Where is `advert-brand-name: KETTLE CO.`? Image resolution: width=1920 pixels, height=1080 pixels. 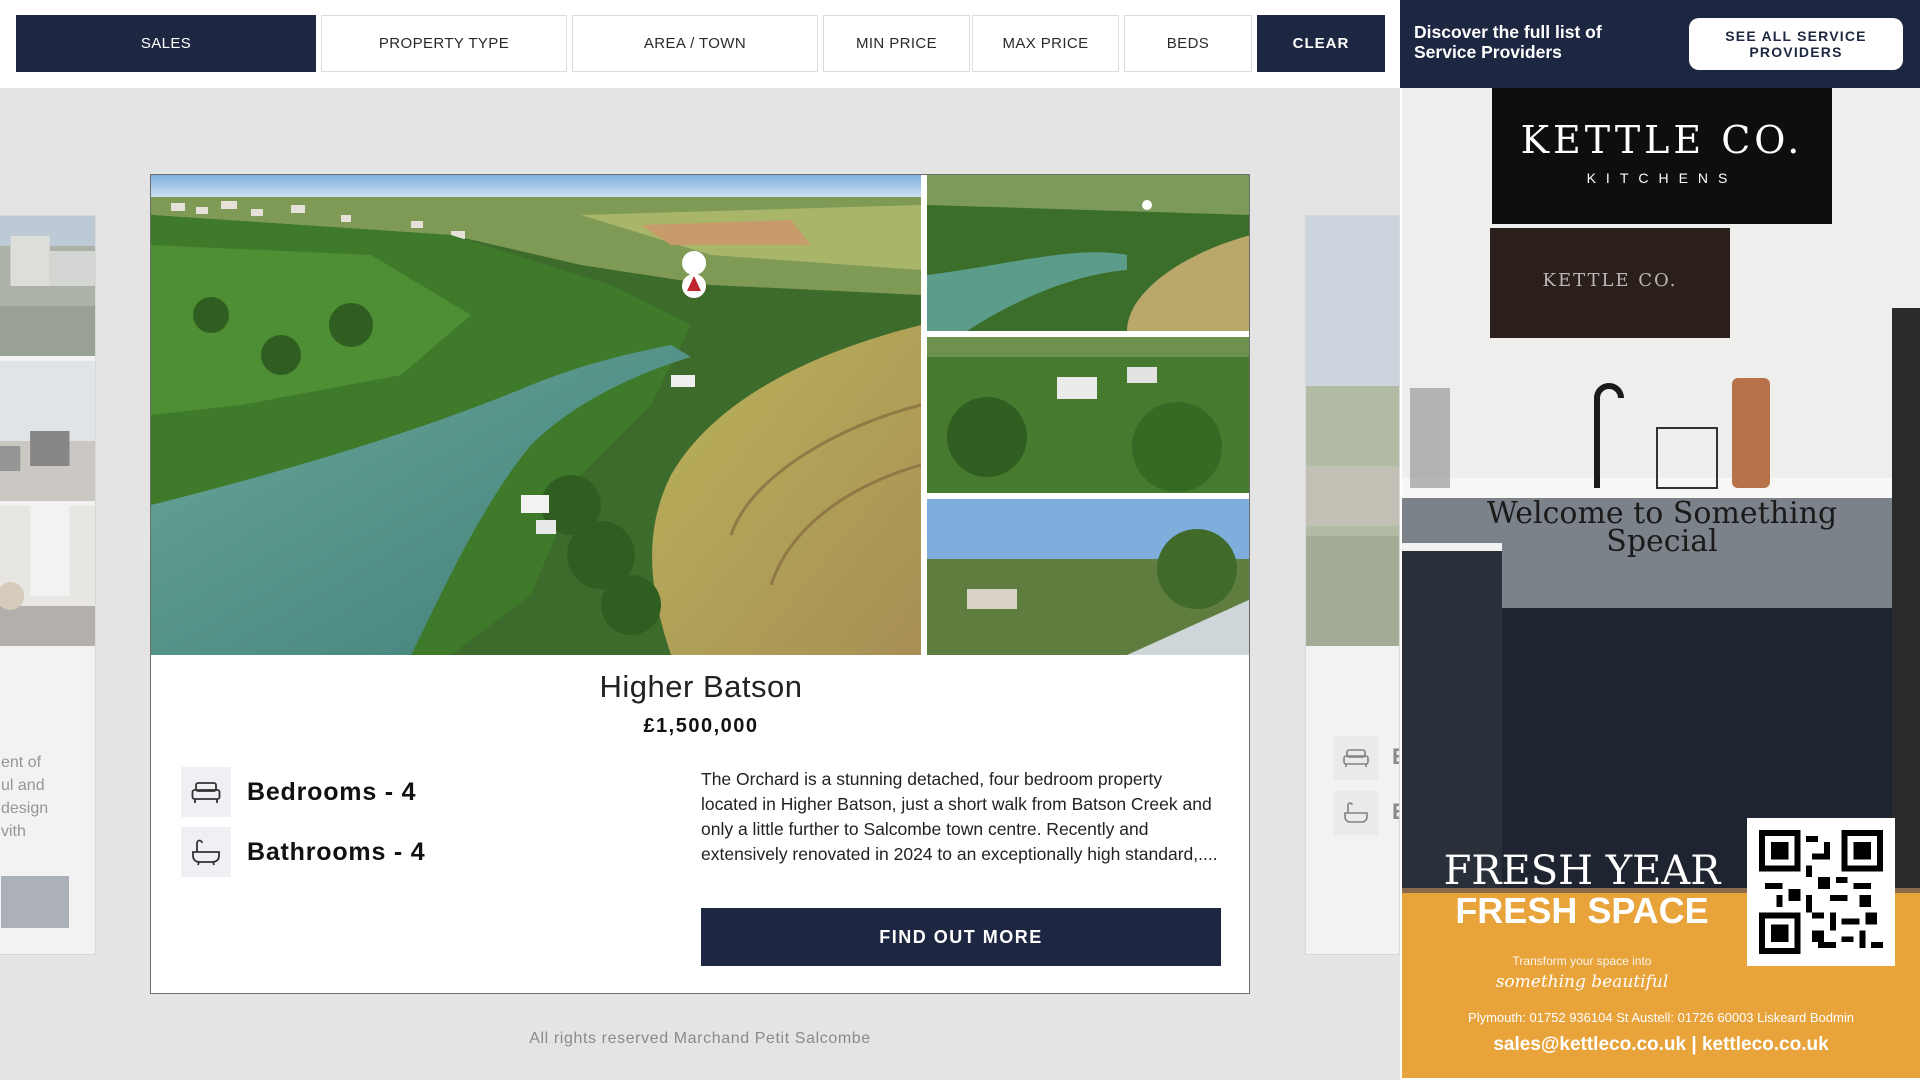
advert-brand-name: KETTLE CO. is located at coordinates (1662, 140).